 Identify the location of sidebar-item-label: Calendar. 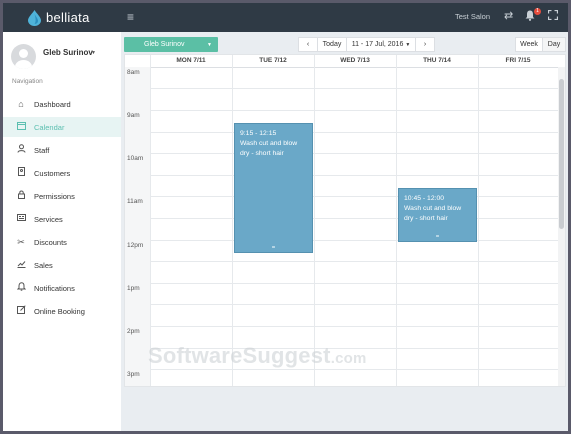
(49, 127).